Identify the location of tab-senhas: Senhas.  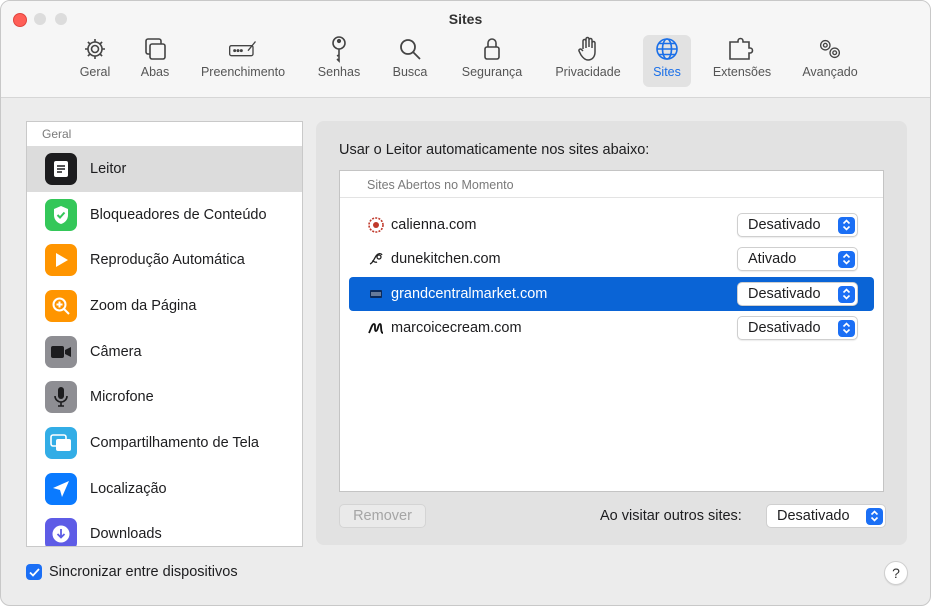
(339, 61).